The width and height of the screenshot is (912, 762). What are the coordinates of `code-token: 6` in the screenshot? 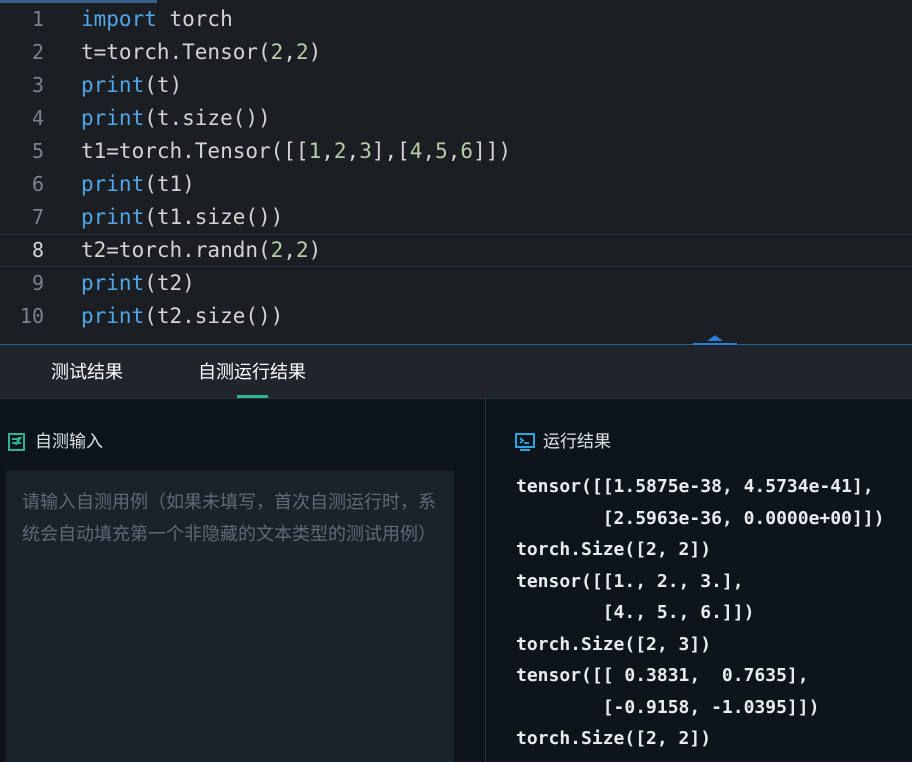 It's located at (467, 151).